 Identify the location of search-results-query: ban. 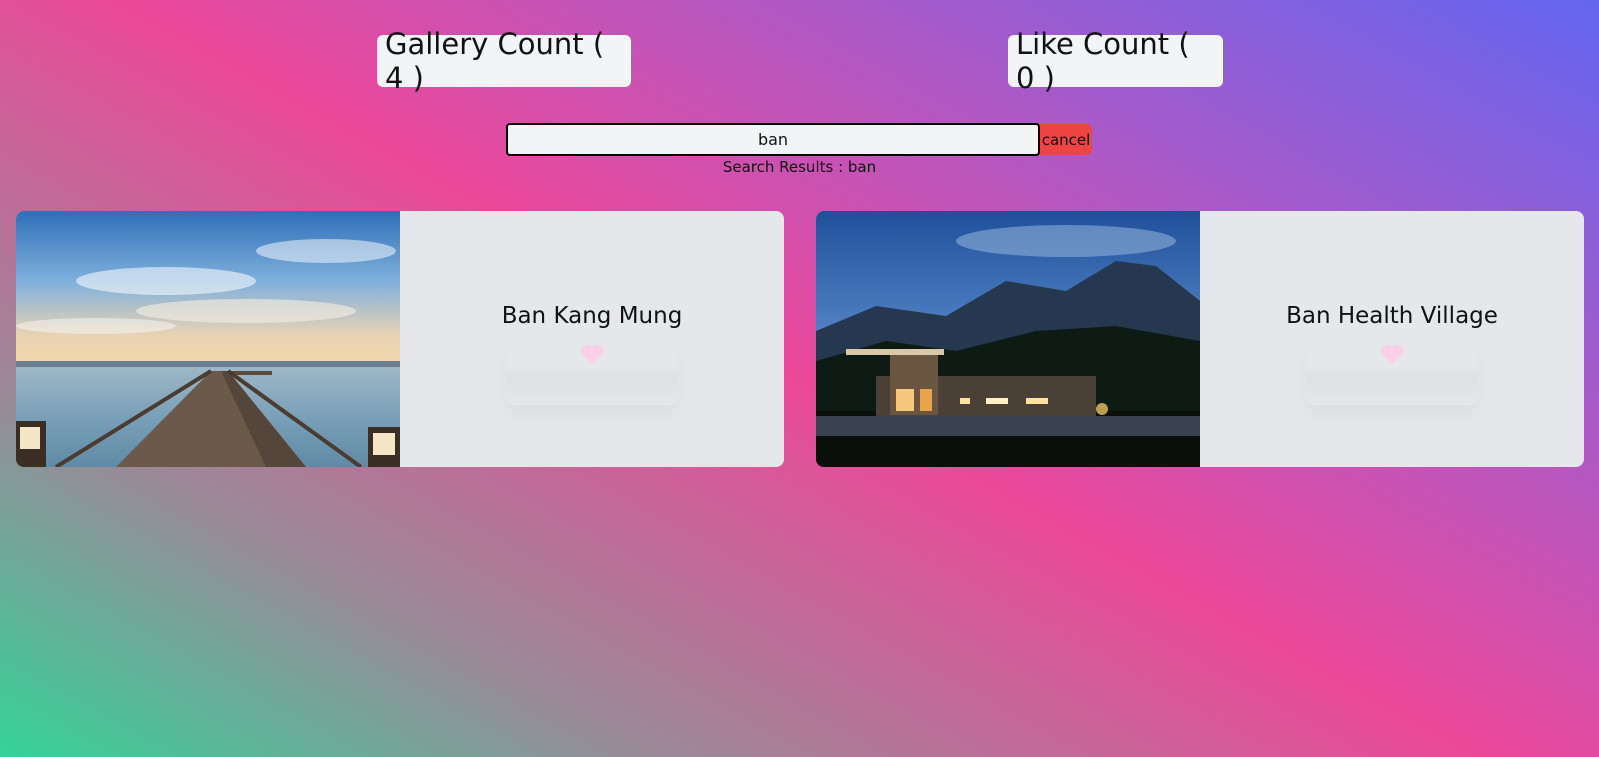
(862, 167).